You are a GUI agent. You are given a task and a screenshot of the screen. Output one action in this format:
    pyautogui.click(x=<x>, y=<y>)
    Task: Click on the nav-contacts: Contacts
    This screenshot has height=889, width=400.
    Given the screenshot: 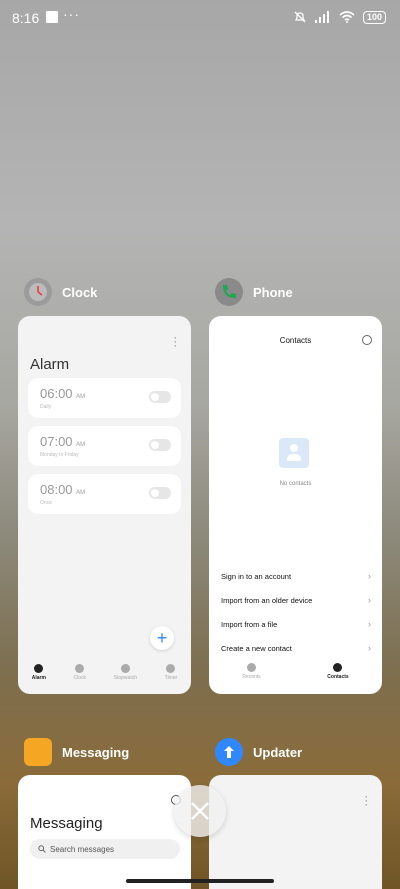 What is the action you would take?
    pyautogui.click(x=338, y=671)
    